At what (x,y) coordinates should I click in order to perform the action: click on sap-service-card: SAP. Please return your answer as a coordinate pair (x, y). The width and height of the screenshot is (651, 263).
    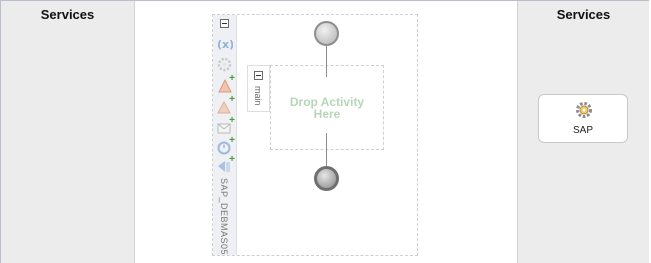
    Looking at the image, I should click on (583, 118).